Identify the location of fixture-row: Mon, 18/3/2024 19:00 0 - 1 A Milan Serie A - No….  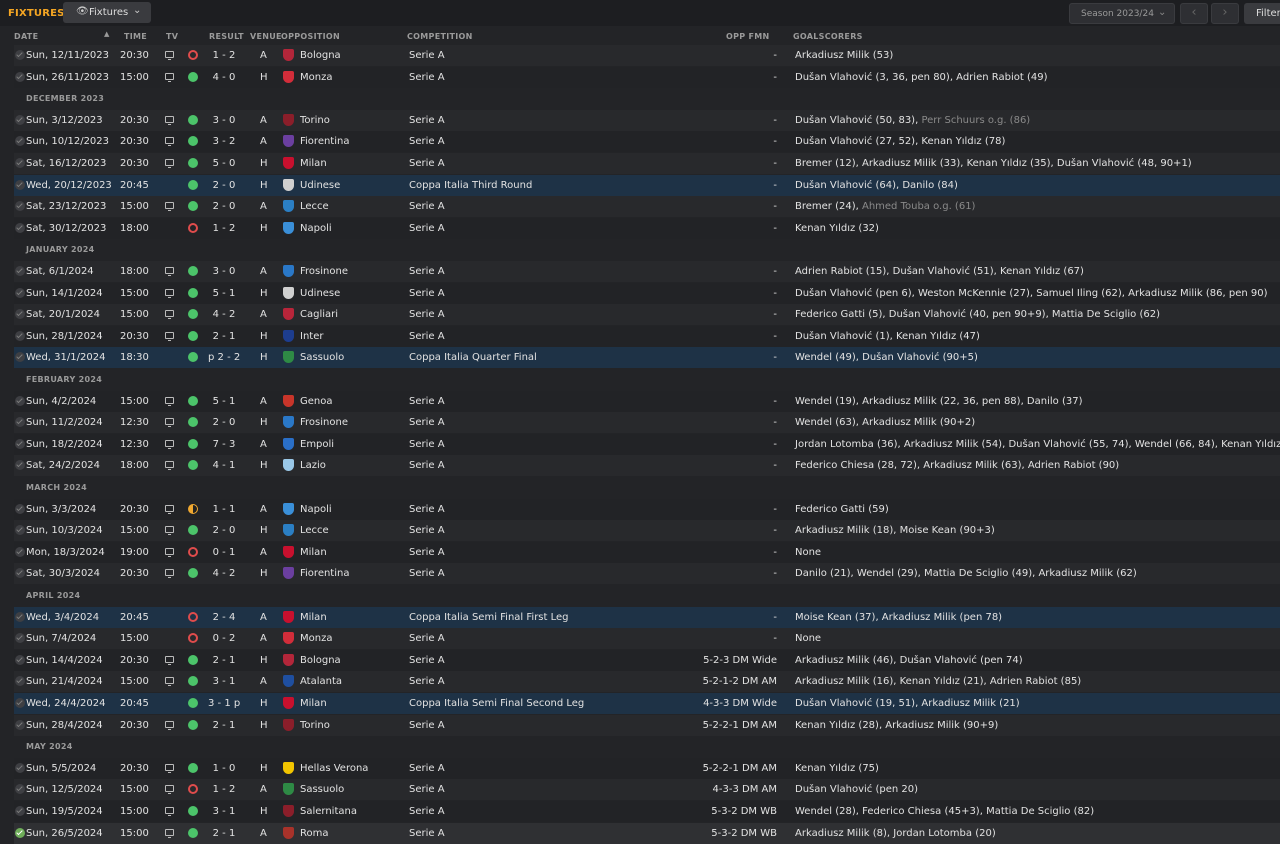
(647, 552).